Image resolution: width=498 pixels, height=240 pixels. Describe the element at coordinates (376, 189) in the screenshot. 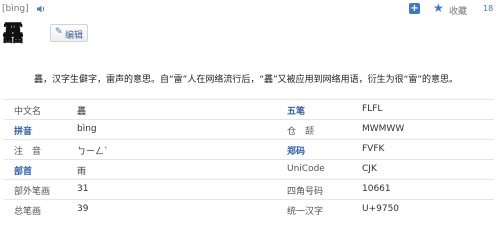

I see `value-four-corner: 10661` at that location.